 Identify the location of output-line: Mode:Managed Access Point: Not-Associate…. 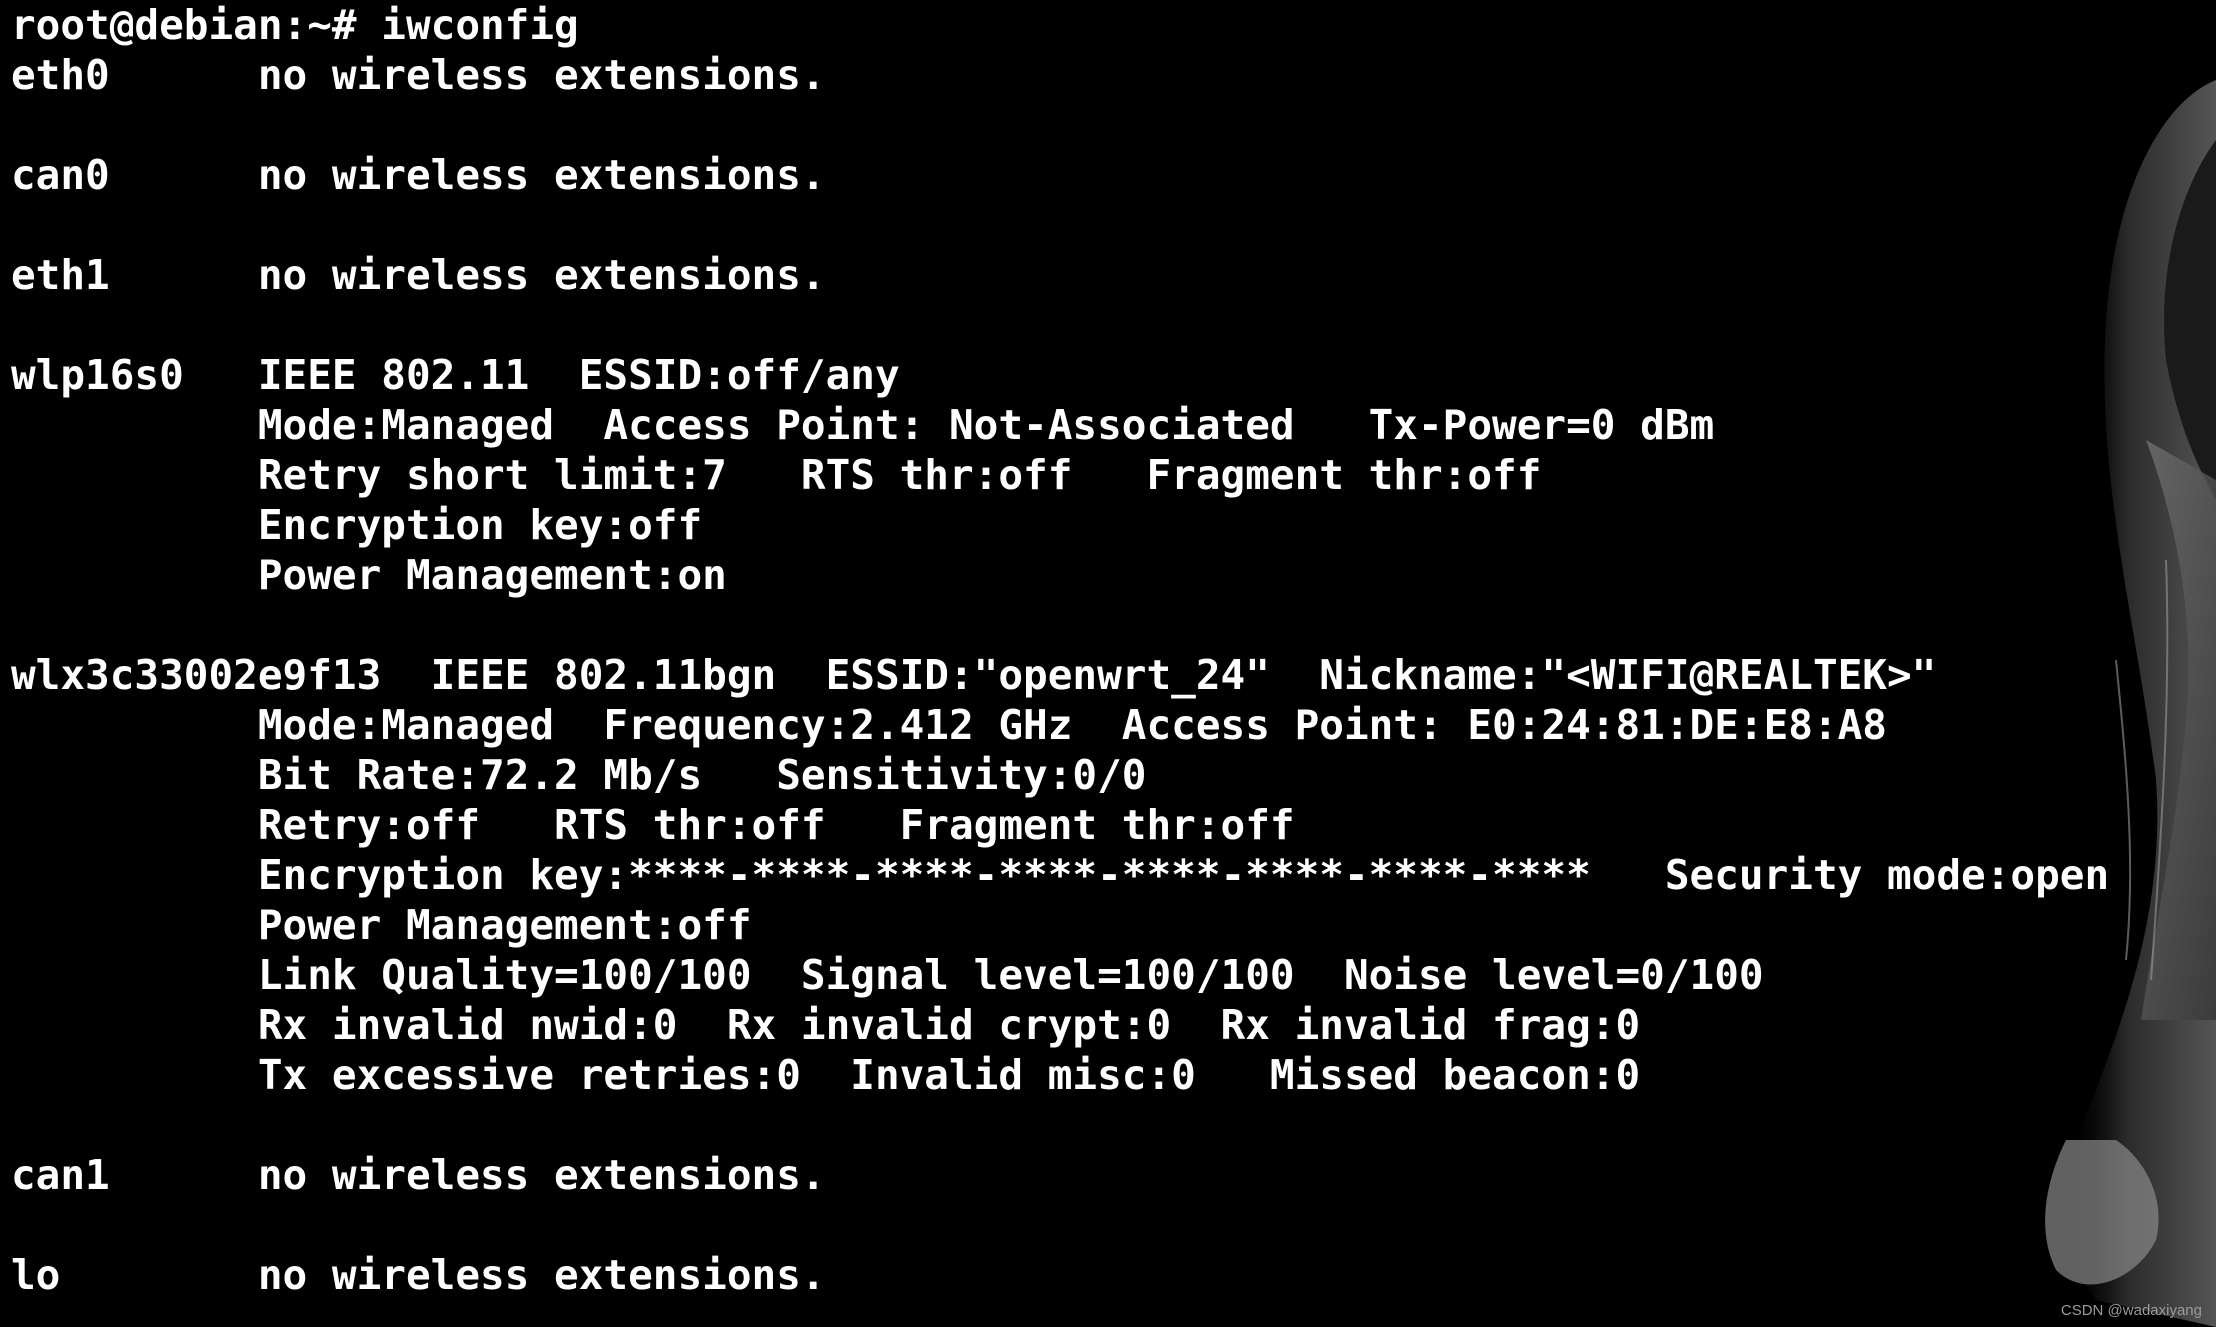
(863, 425).